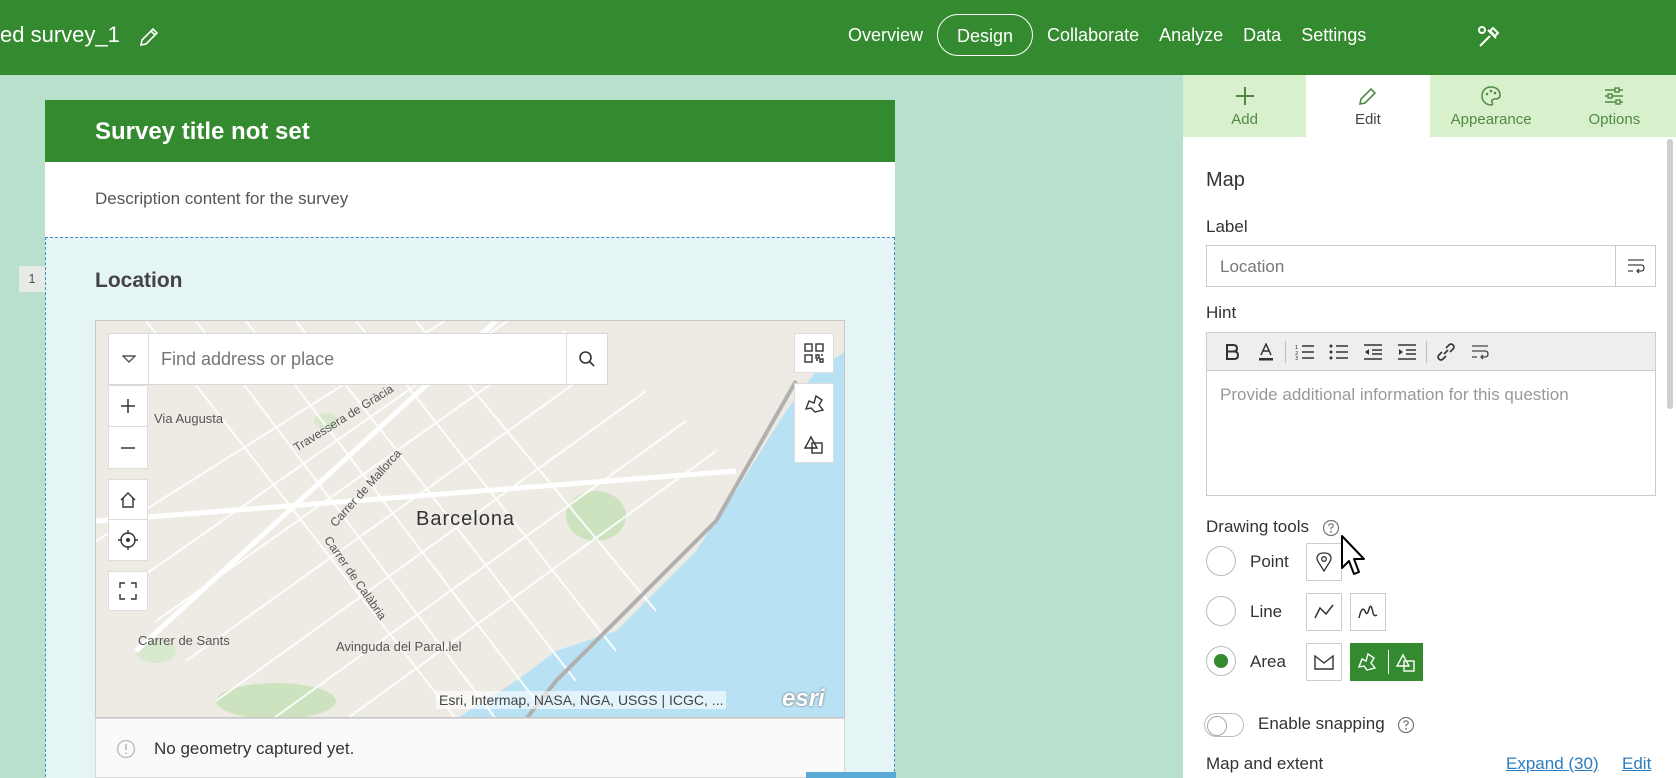 This screenshot has height=778, width=1676. I want to click on expand-link: Expand (30), so click(1552, 764).